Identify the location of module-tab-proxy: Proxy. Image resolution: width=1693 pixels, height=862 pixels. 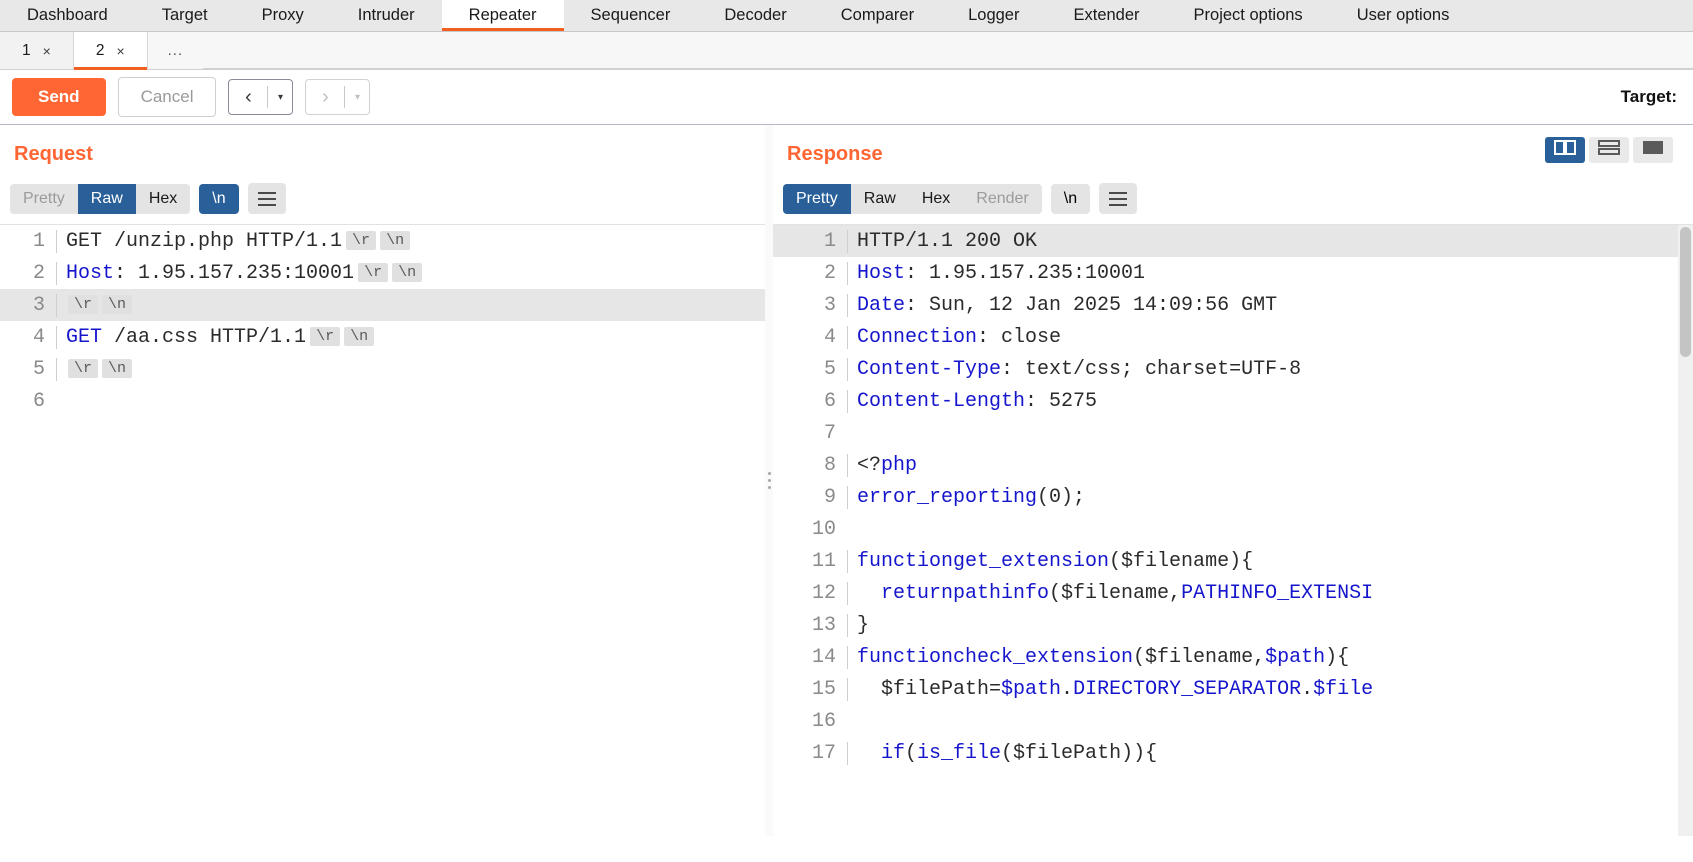
(283, 15).